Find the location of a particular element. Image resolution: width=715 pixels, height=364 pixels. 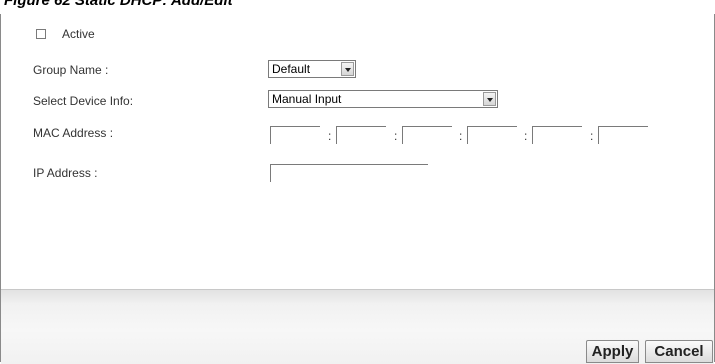

mac-octet-6-input is located at coordinates (623, 135).